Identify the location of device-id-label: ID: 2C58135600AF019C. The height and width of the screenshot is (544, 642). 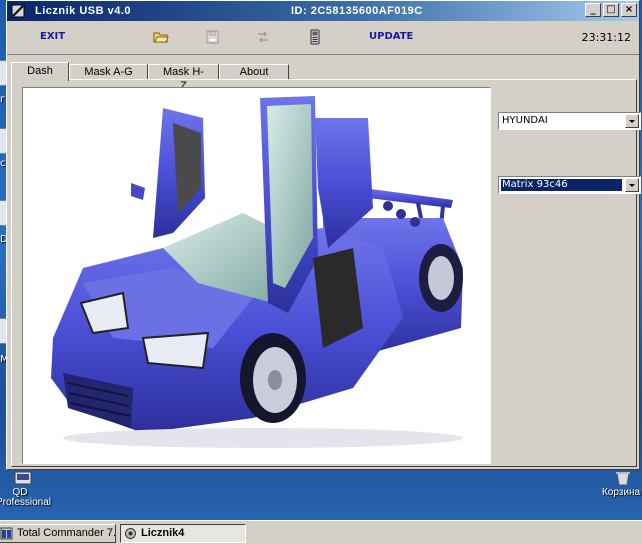
(357, 11).